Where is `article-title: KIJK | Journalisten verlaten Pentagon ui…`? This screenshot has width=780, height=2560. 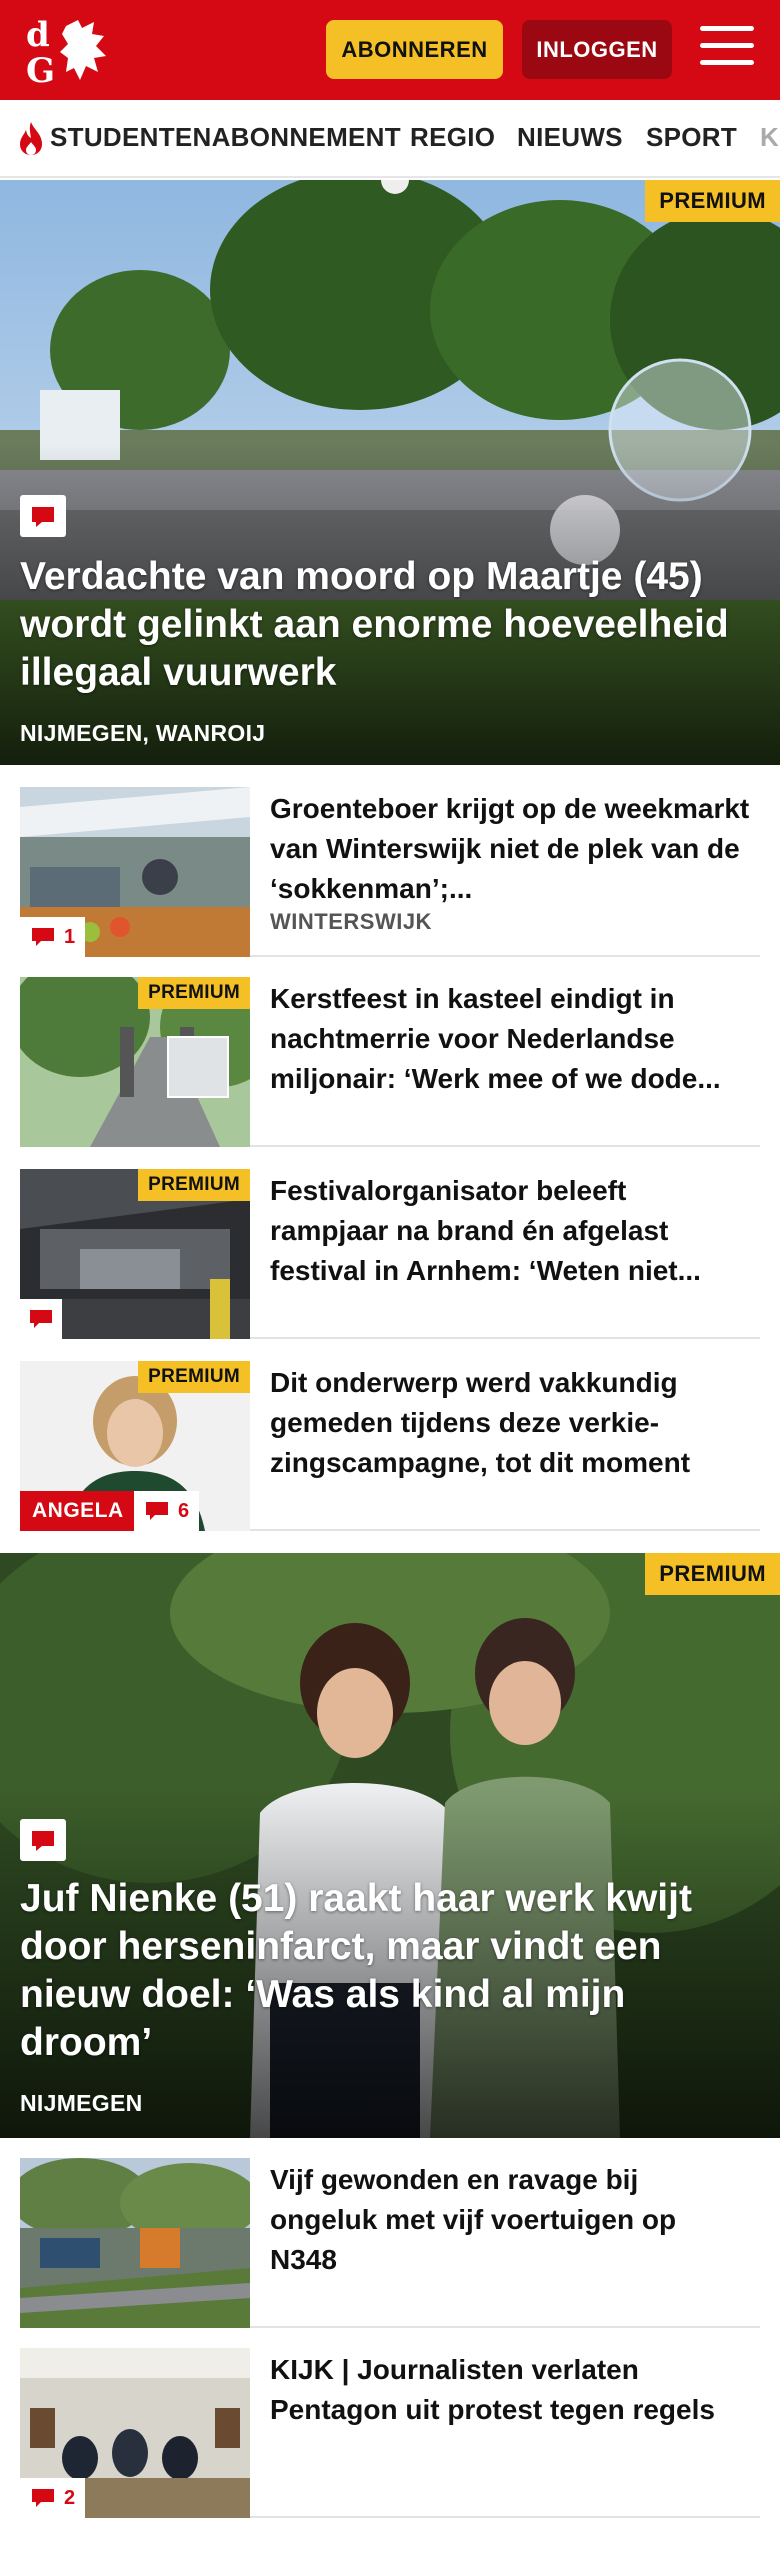
article-title: KIJK | Journalisten verlaten Pentagon ui… is located at coordinates (510, 2390).